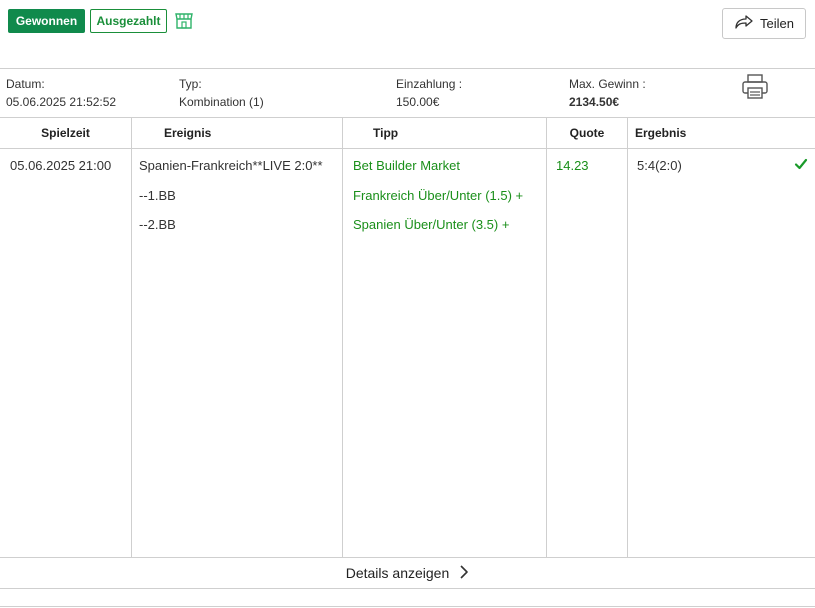 This screenshot has width=815, height=608. What do you see at coordinates (61, 102) in the screenshot?
I see `date-value: 05.06.2025 21:52:52` at bounding box center [61, 102].